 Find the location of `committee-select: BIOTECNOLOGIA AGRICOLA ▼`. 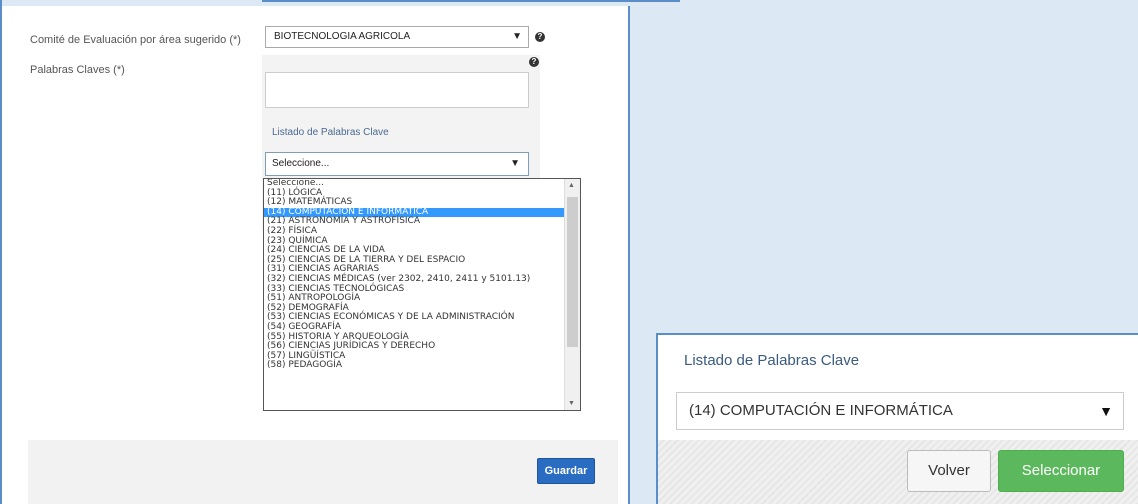

committee-select: BIOTECNOLOGIA AGRICOLA ▼ is located at coordinates (397, 37).